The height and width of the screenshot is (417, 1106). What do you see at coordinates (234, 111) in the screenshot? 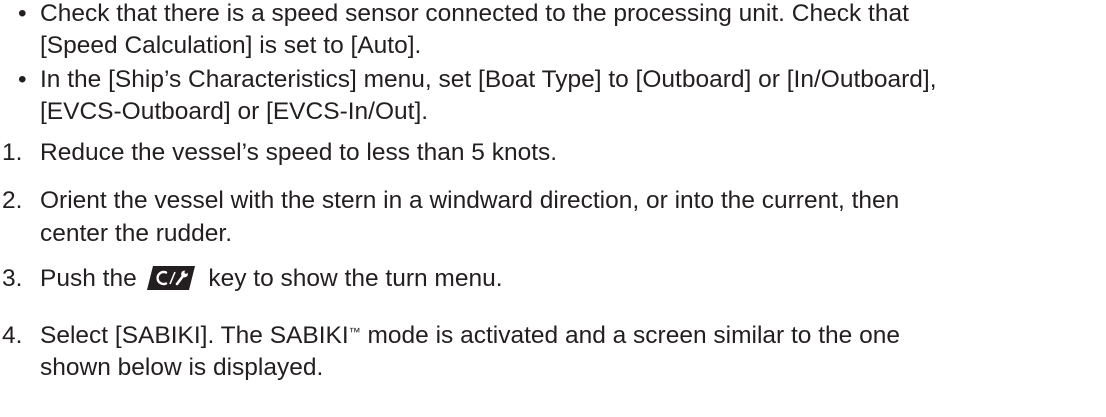
I see `bullet-2-line-2: [EVCS-Outboard] or [EVCS-In/Out].` at bounding box center [234, 111].